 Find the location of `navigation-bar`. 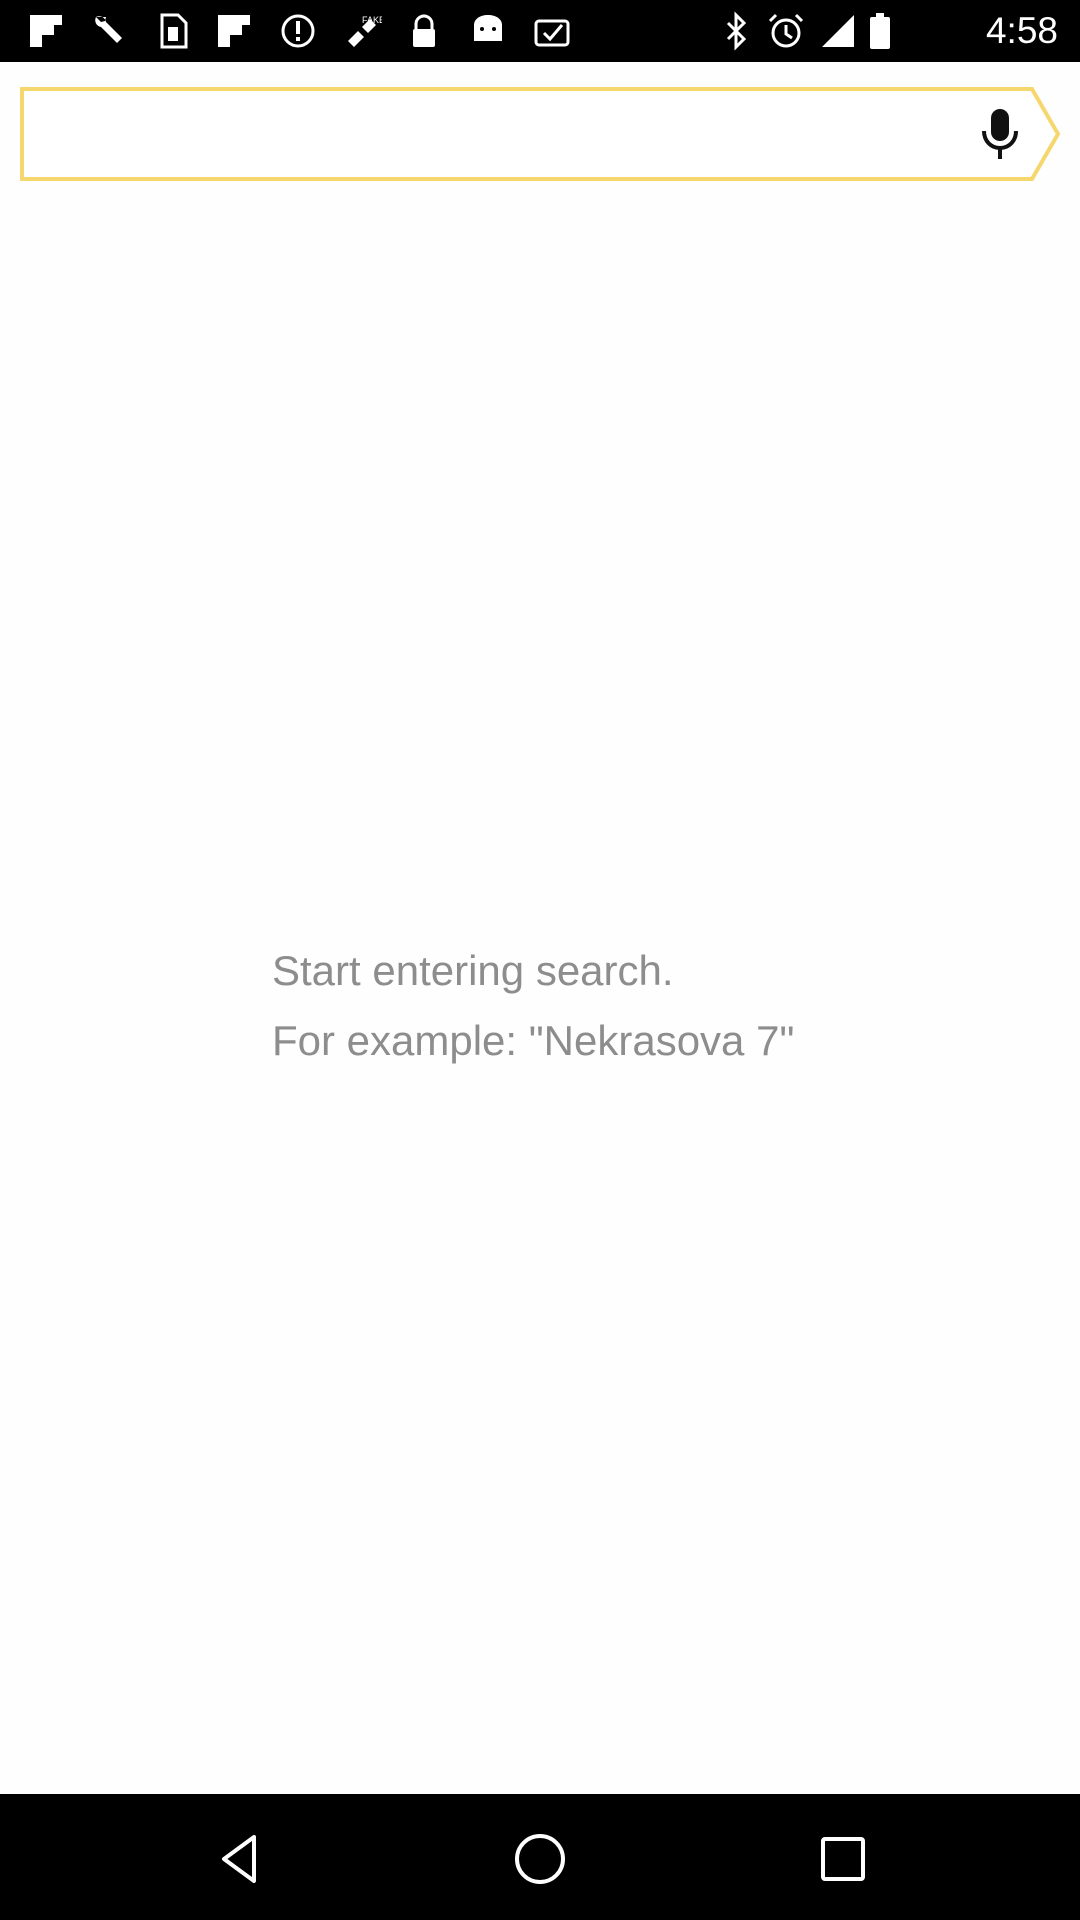

navigation-bar is located at coordinates (540, 1857).